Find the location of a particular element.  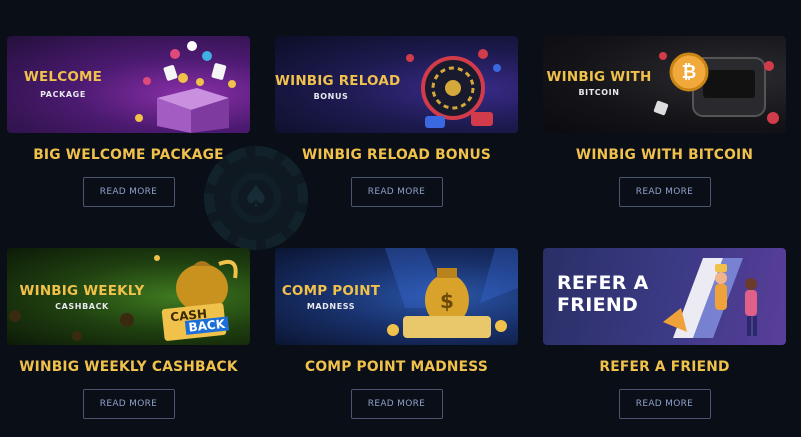

promo-title: BIG WELCOME PACKAGE is located at coordinates (128, 155).